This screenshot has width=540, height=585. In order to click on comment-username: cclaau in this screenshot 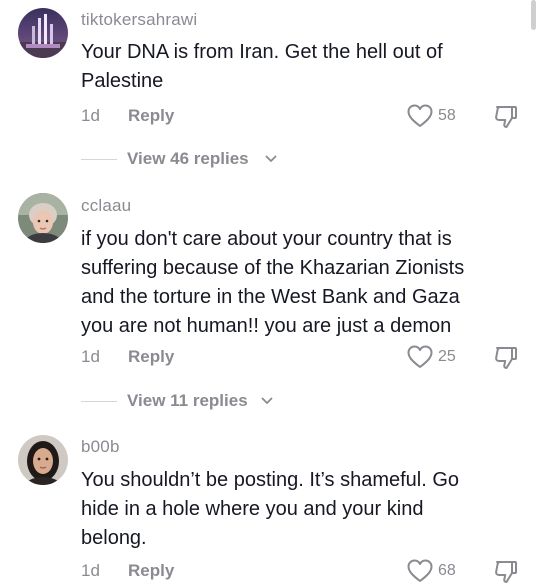, I will do `click(106, 206)`.